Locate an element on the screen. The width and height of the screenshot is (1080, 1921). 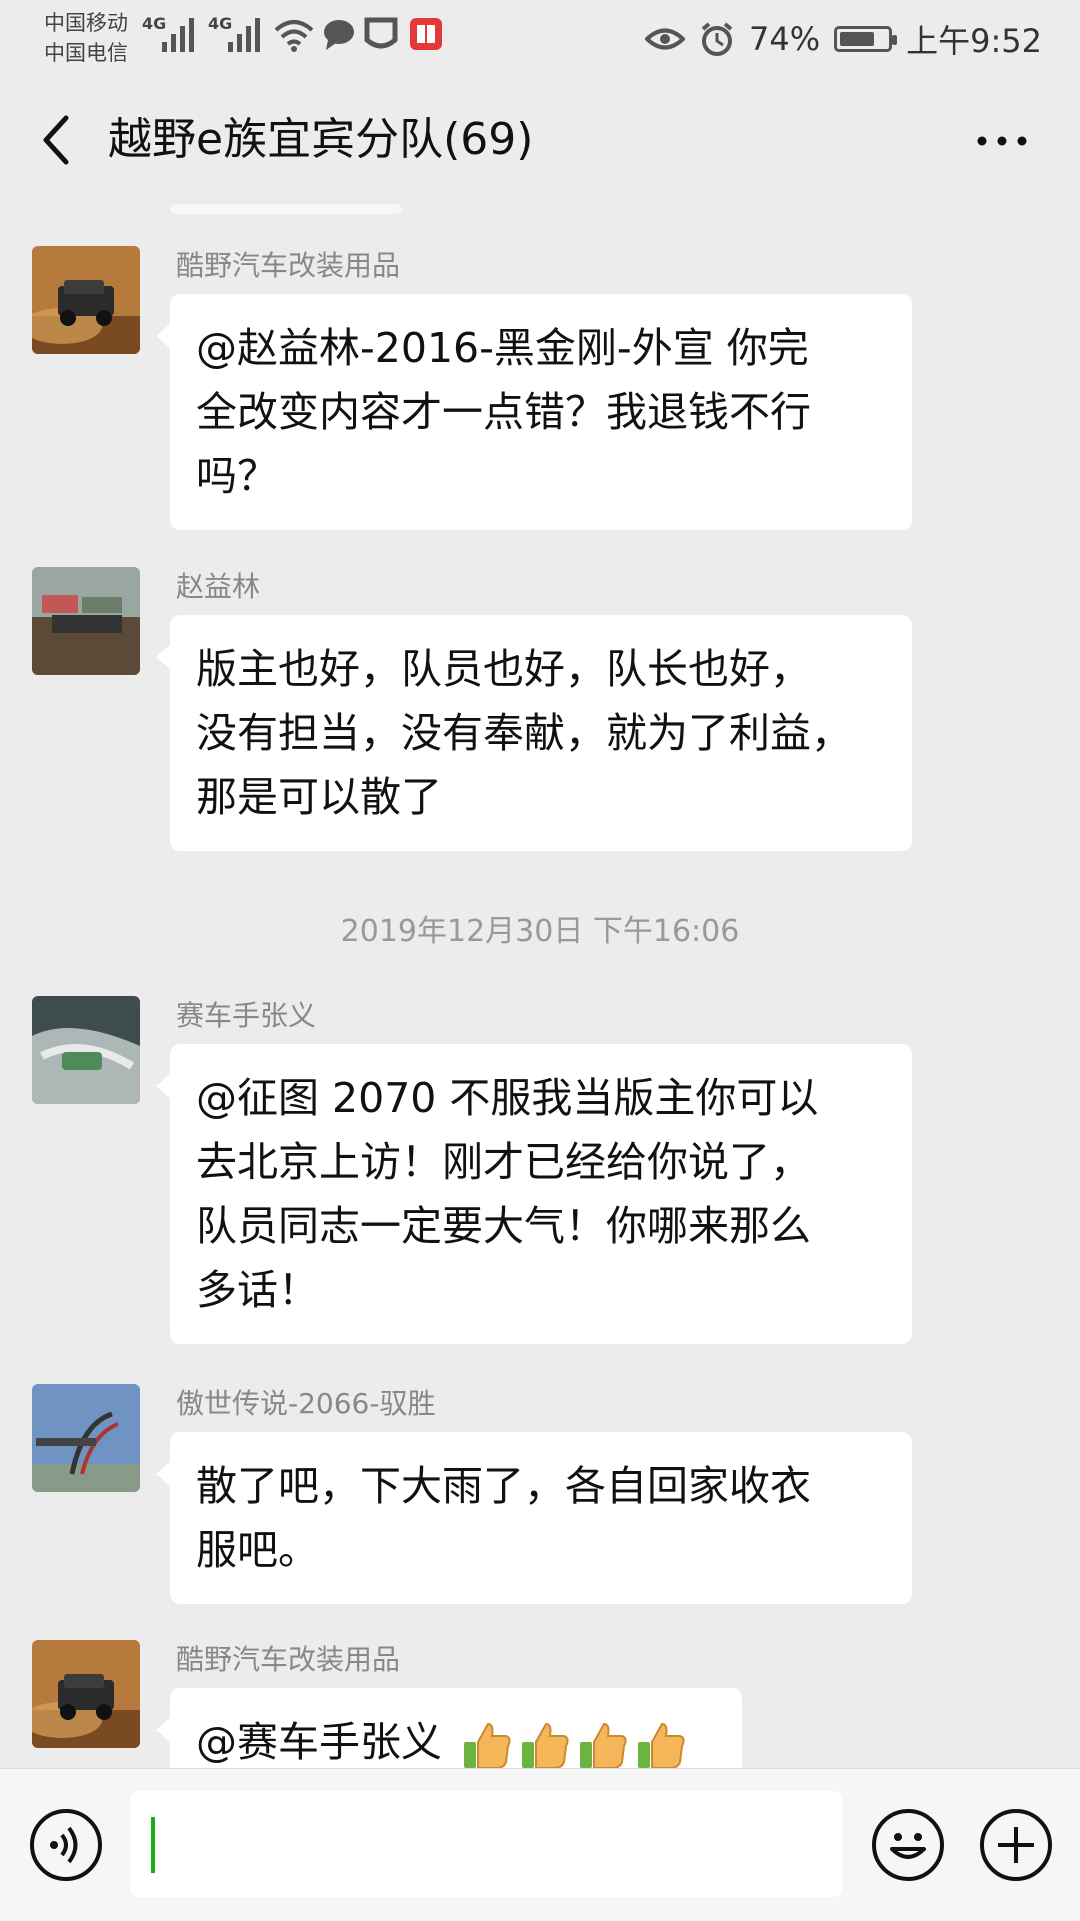
eye-icon is located at coordinates (665, 39).